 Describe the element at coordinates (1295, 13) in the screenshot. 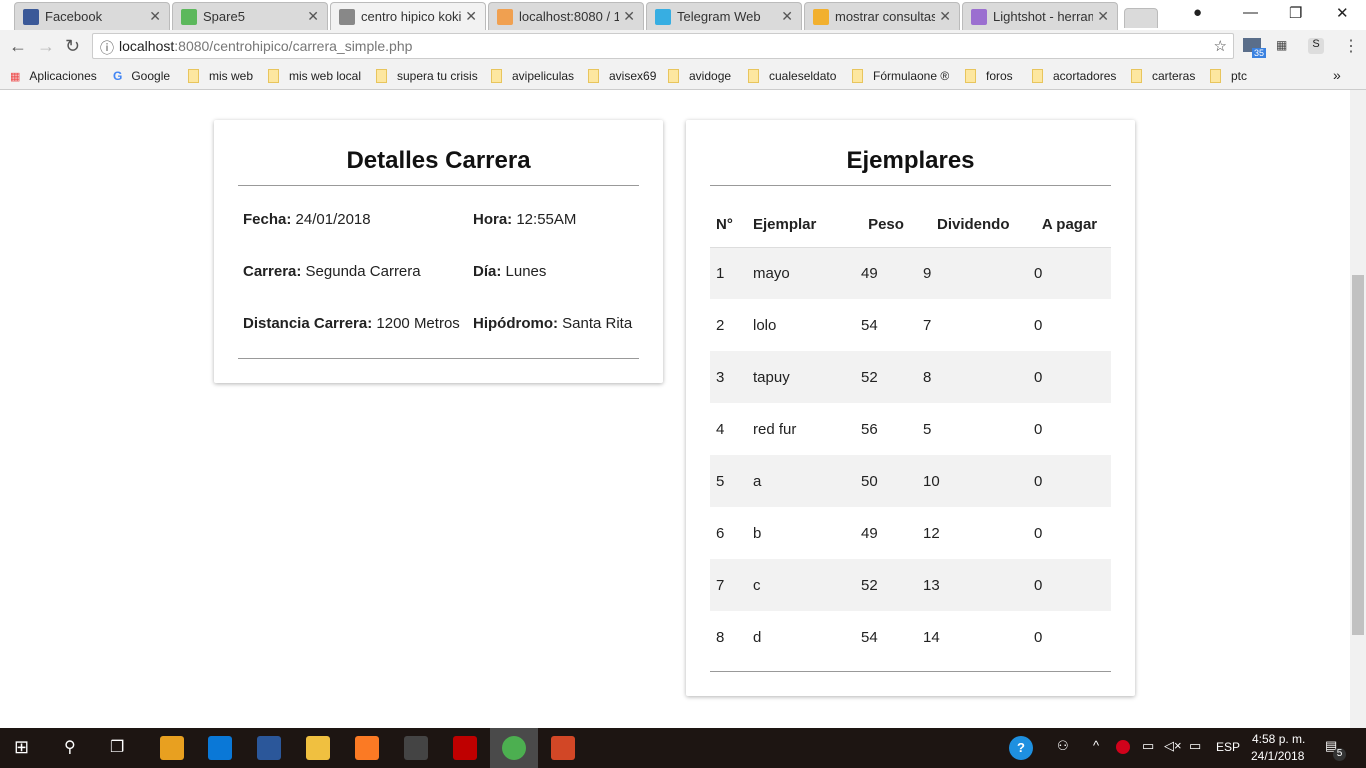

I see `restore-button: ❐` at that location.